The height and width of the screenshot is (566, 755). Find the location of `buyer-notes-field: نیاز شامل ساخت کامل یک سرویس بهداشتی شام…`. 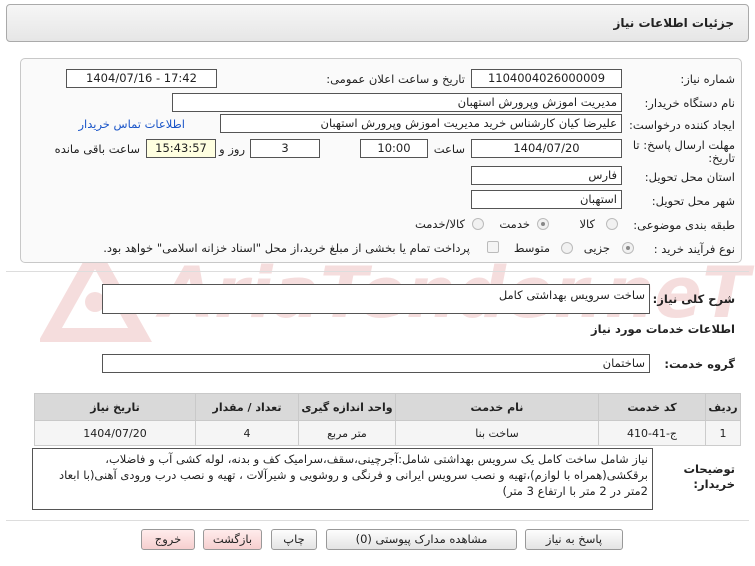

buyer-notes-field: نیاز شامل ساخت کامل یک سرویس بهداشتی شام… is located at coordinates (342, 479).